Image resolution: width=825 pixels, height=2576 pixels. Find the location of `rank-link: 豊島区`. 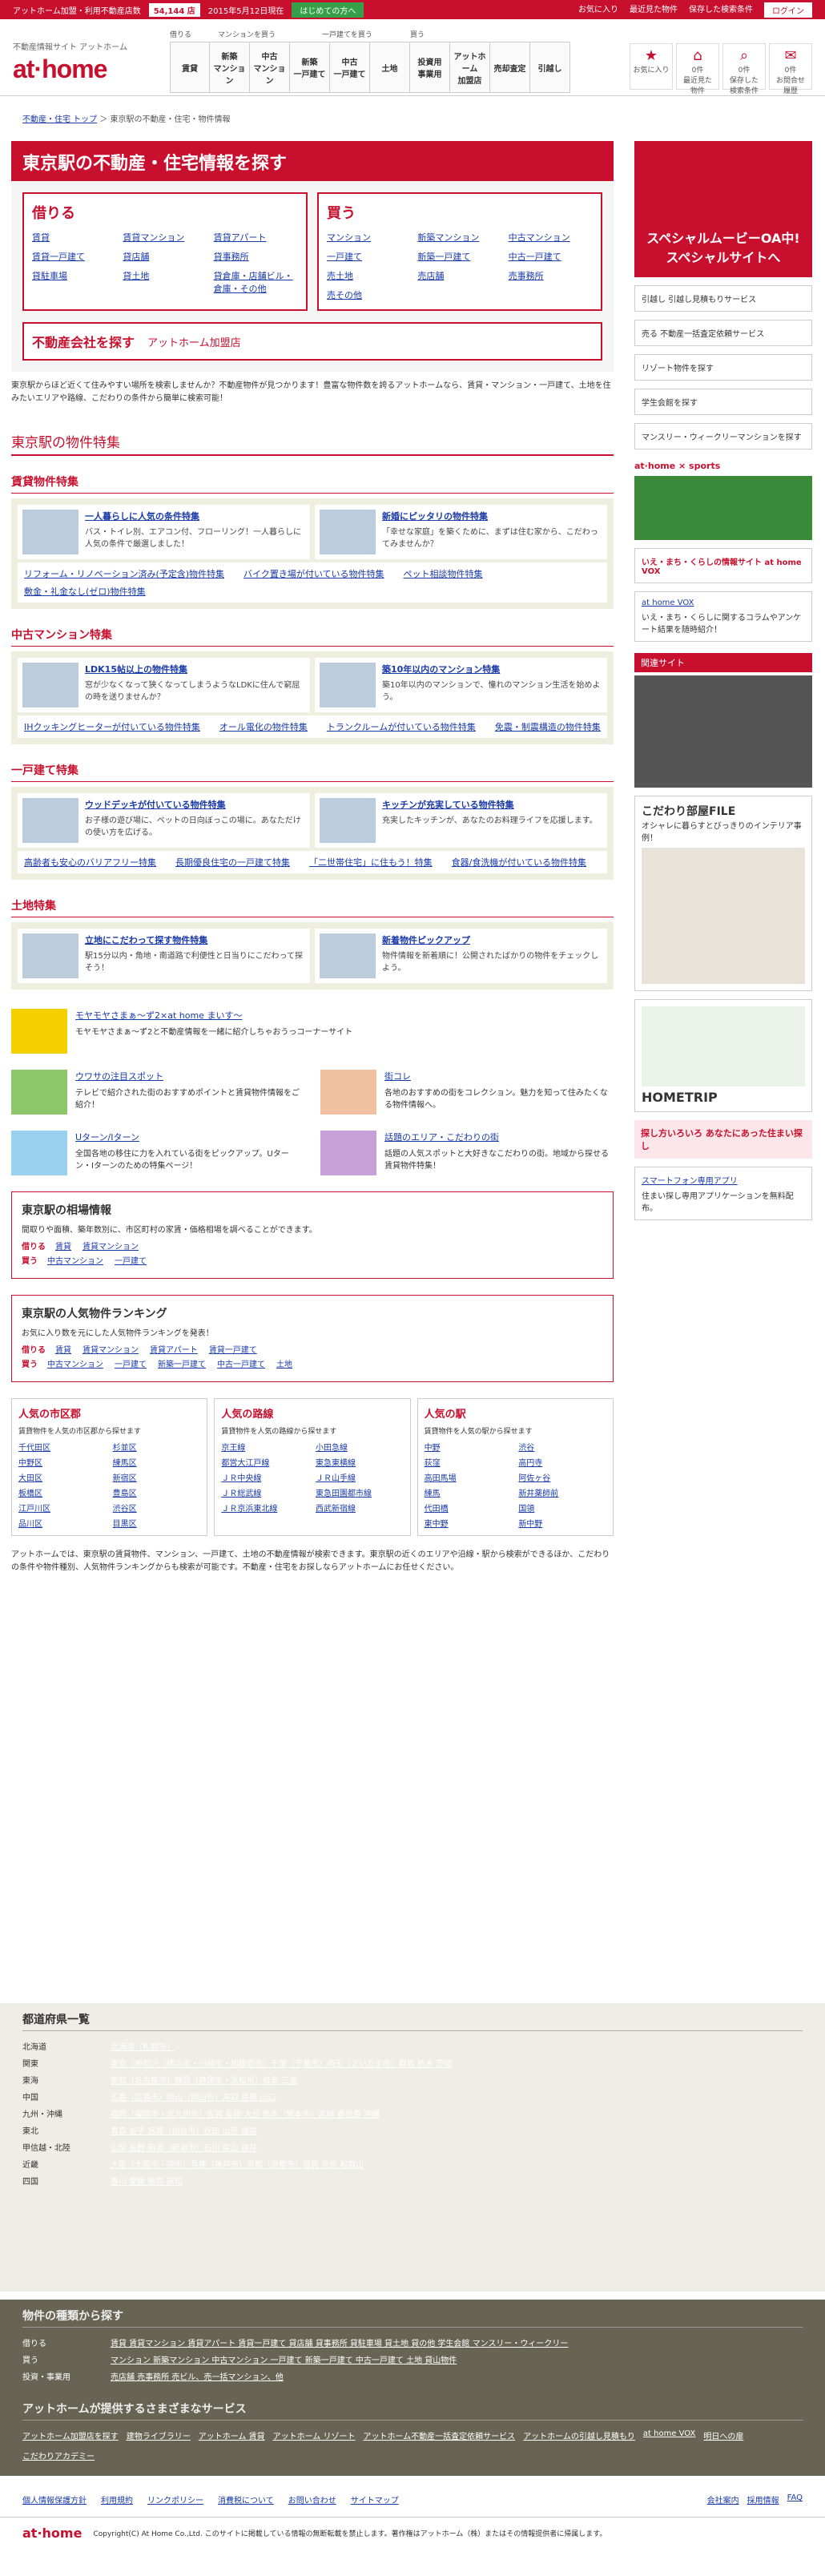

rank-link: 豊島区 is located at coordinates (157, 1492).